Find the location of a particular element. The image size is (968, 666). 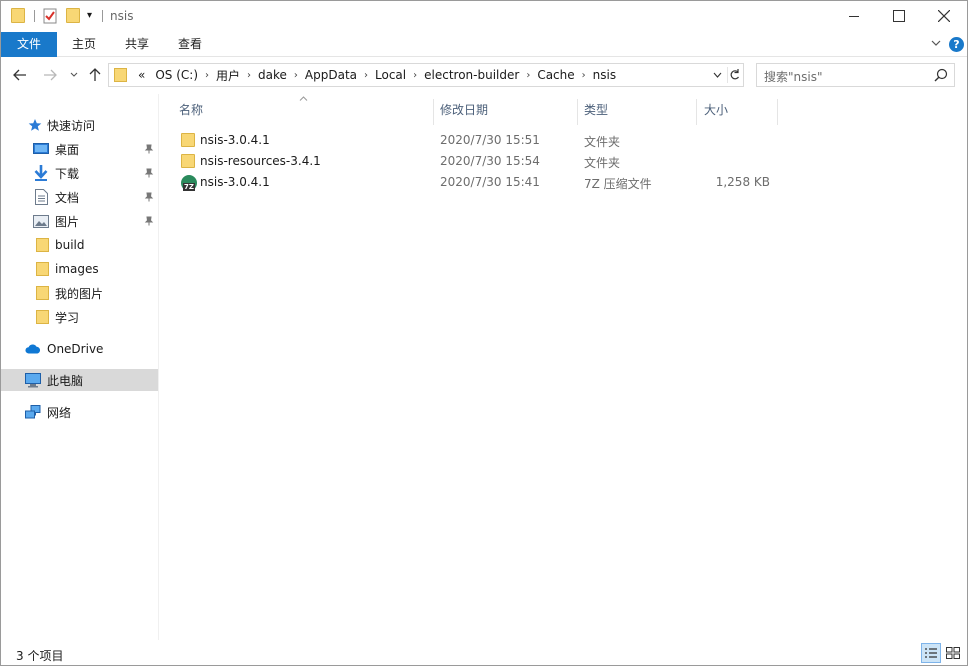

details-view-button is located at coordinates (931, 653).